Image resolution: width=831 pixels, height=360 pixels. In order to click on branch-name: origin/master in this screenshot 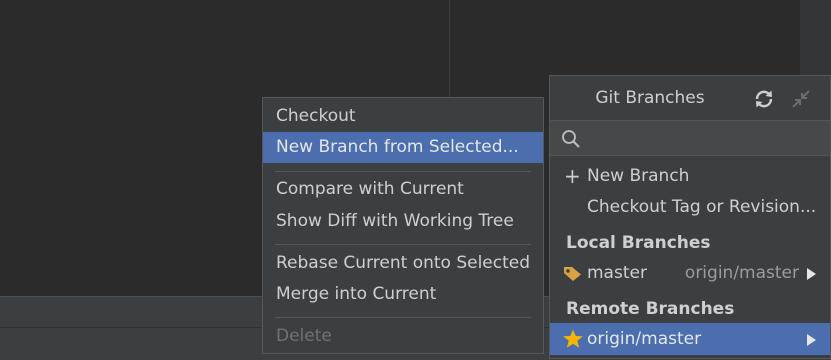, I will do `click(644, 339)`.